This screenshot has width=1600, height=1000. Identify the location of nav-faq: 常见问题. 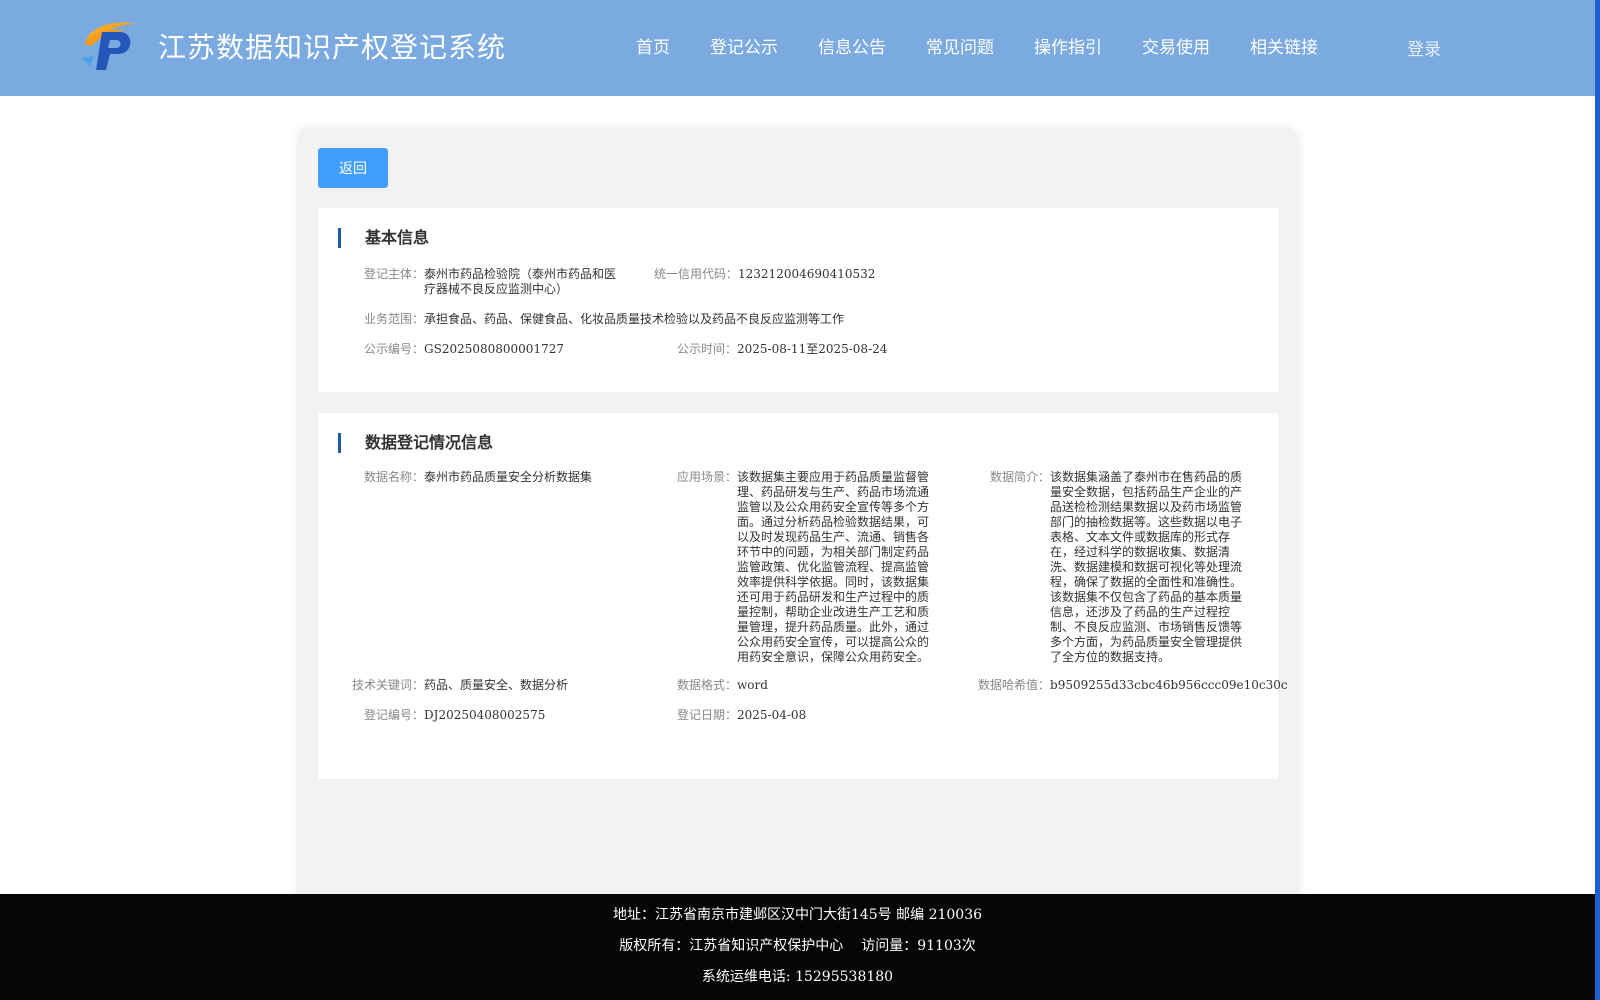
(960, 45).